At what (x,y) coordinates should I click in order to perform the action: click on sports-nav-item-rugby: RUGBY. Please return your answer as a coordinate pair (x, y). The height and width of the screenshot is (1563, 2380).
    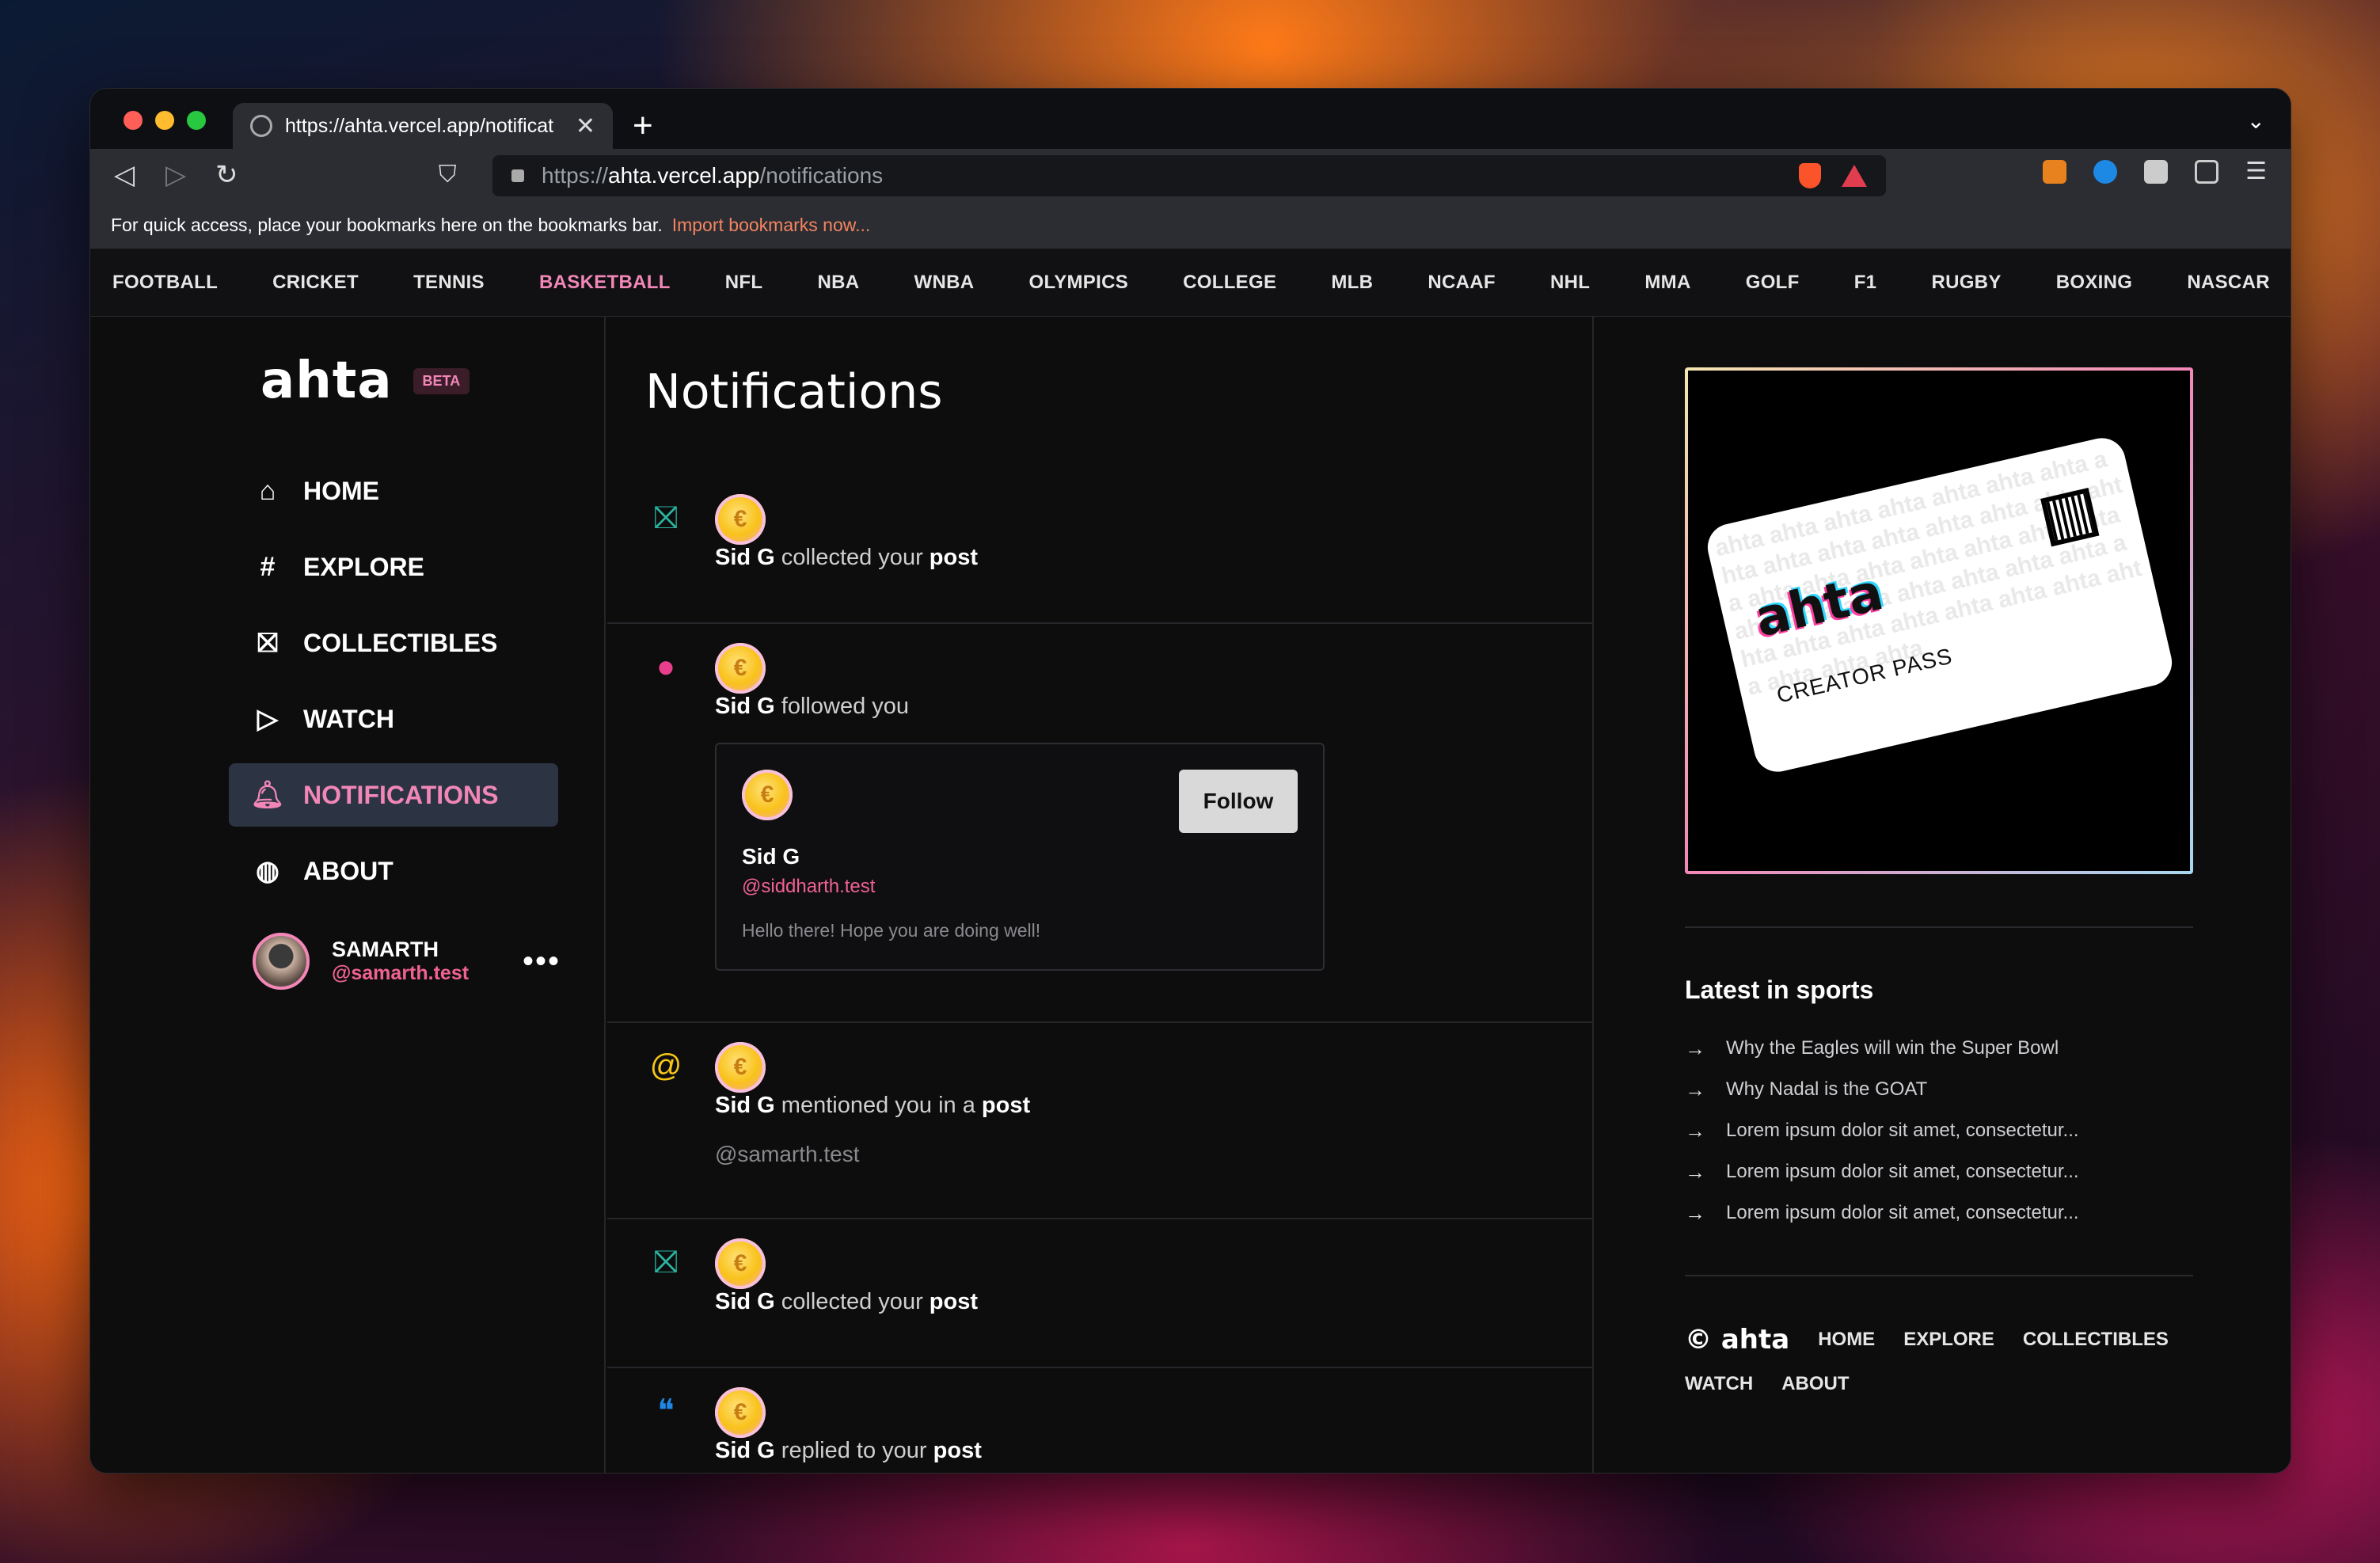
    Looking at the image, I should click on (1966, 283).